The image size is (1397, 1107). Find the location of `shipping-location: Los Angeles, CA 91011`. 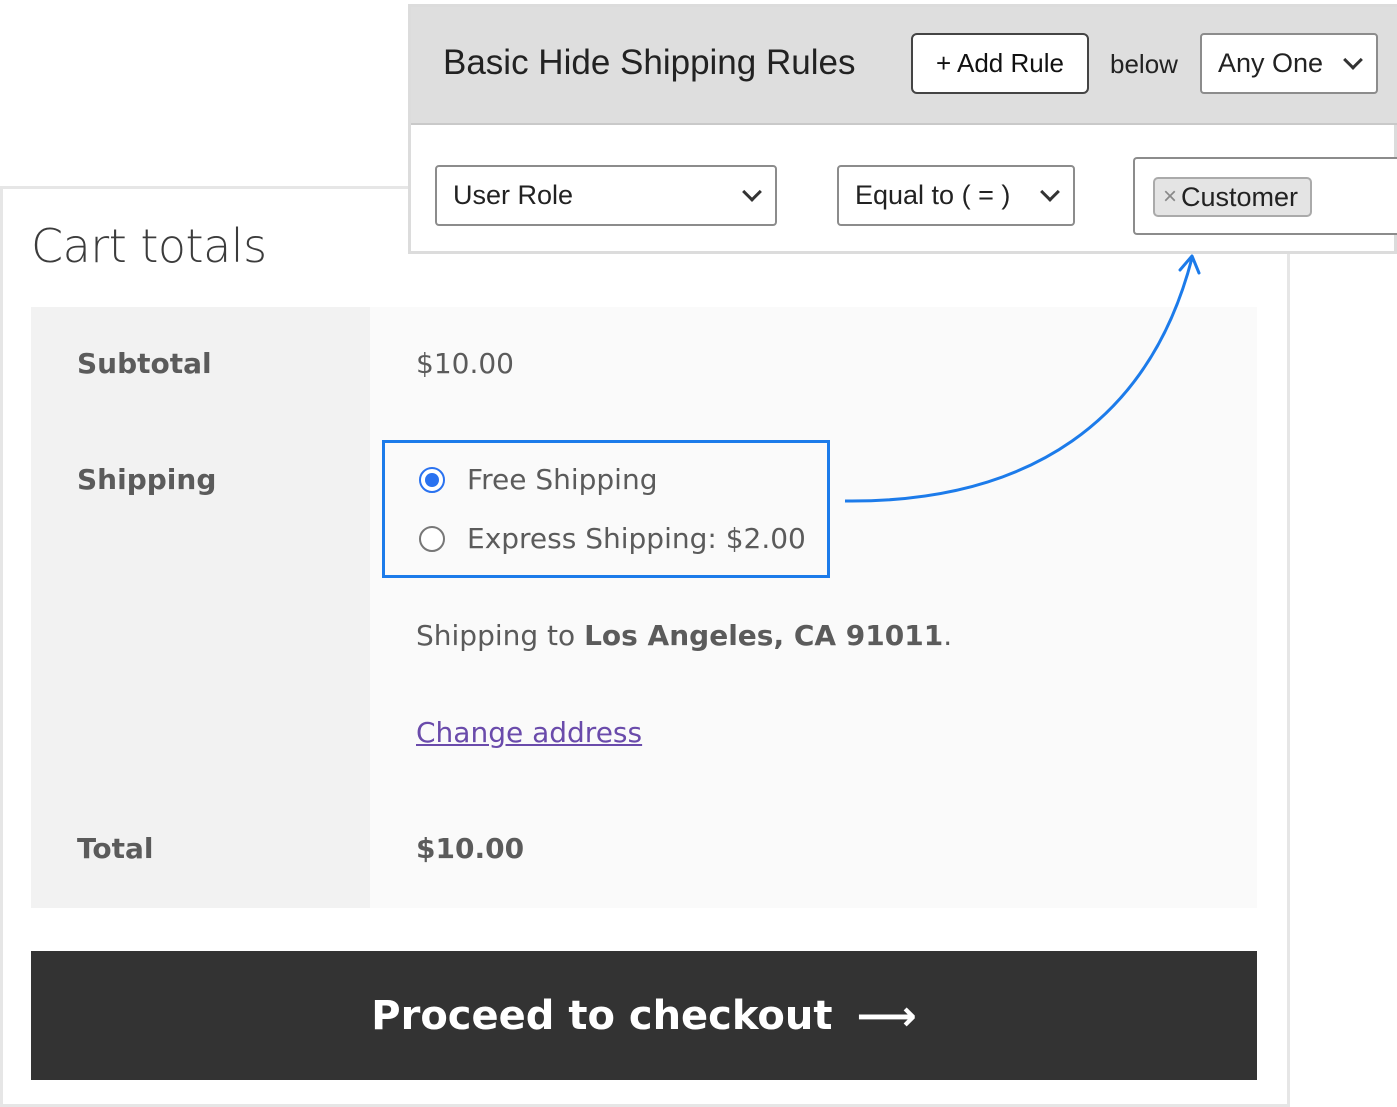

shipping-location: Los Angeles, CA 91011 is located at coordinates (764, 635).